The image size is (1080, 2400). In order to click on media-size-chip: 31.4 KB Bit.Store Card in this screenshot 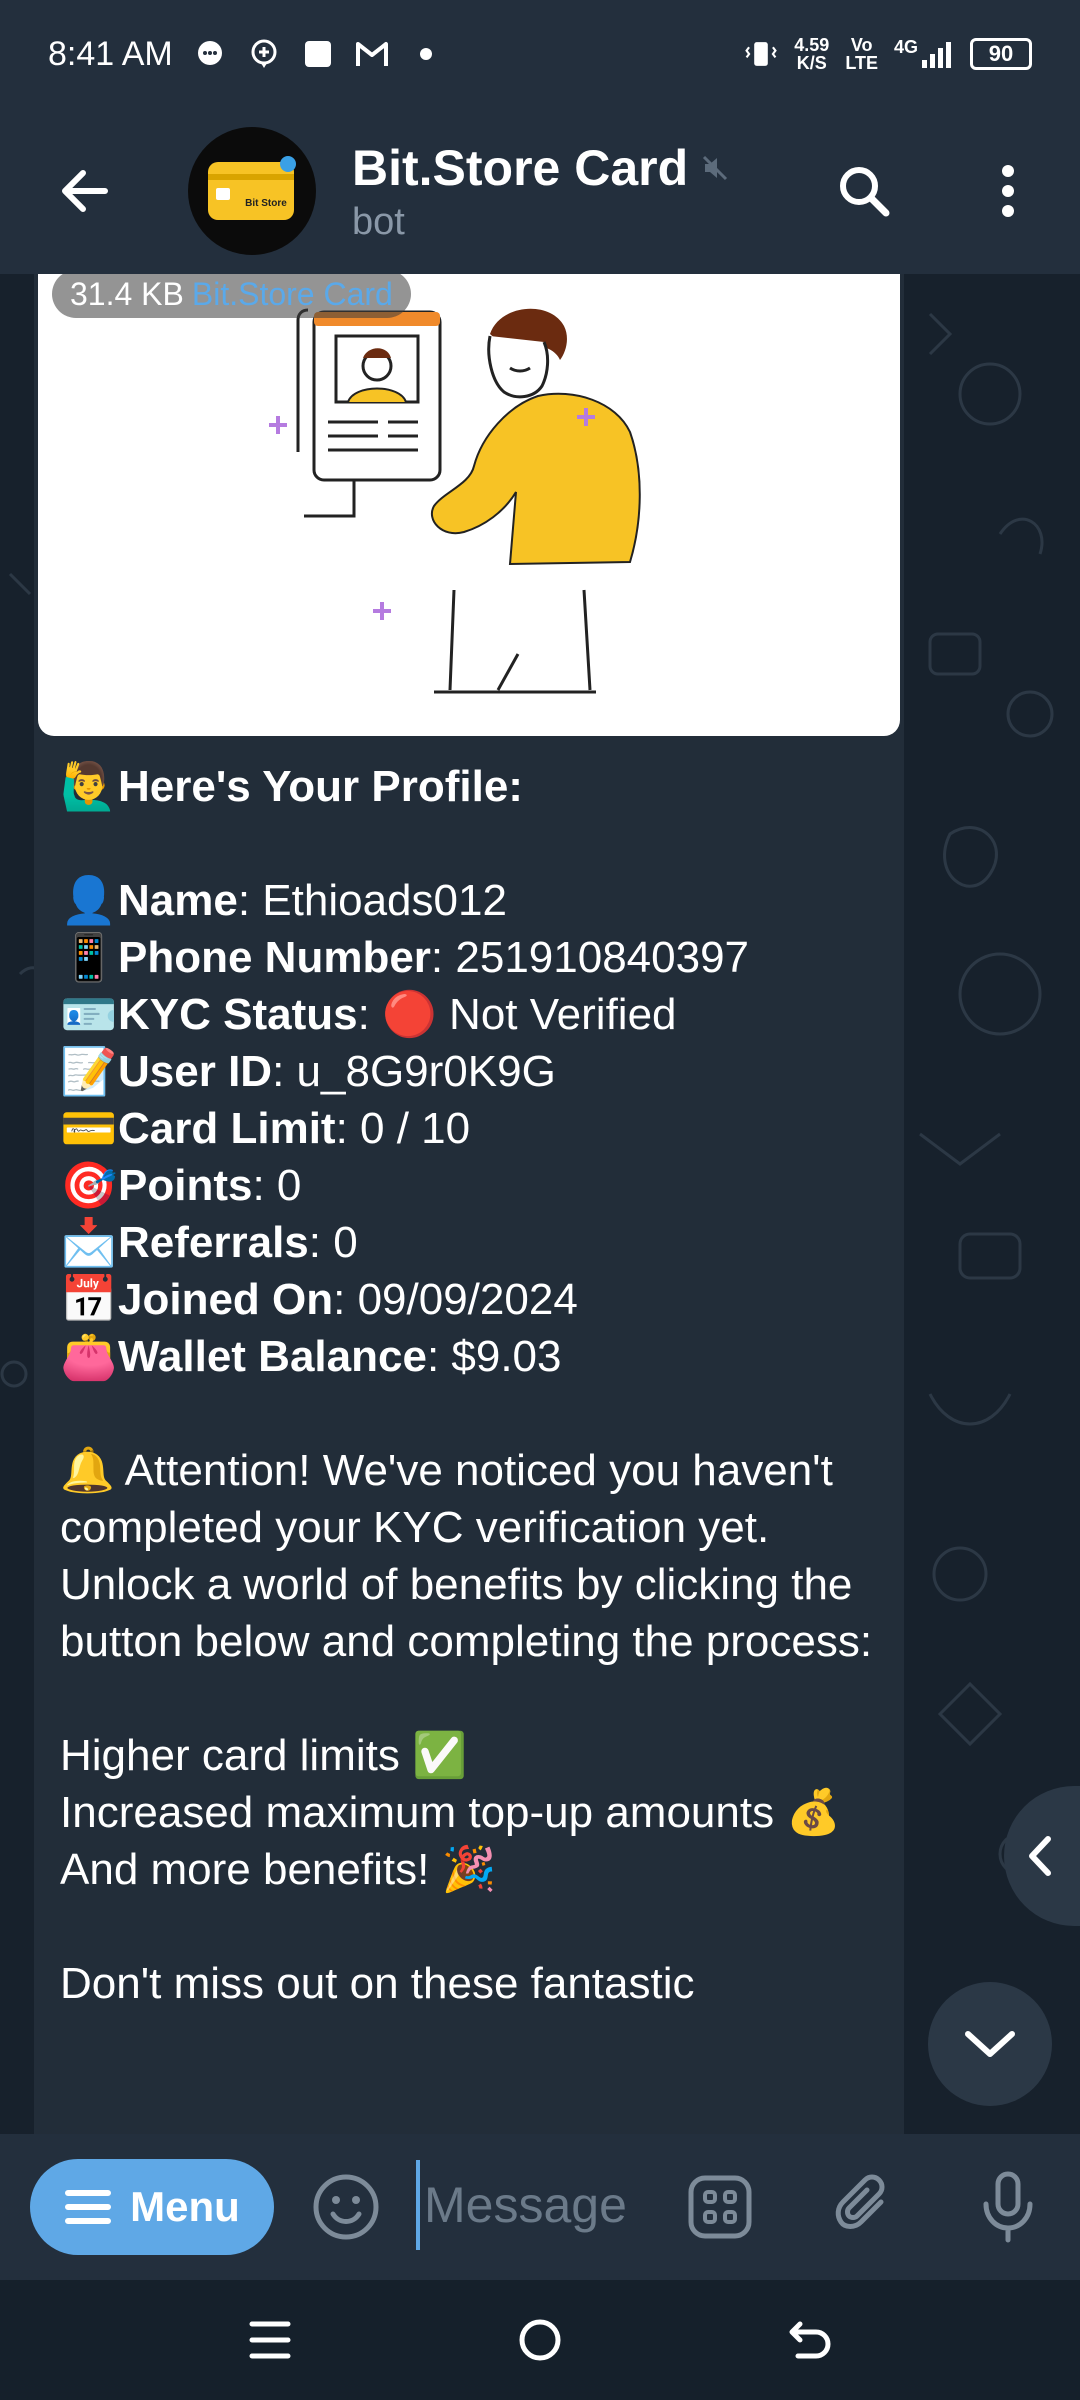, I will do `click(231, 296)`.